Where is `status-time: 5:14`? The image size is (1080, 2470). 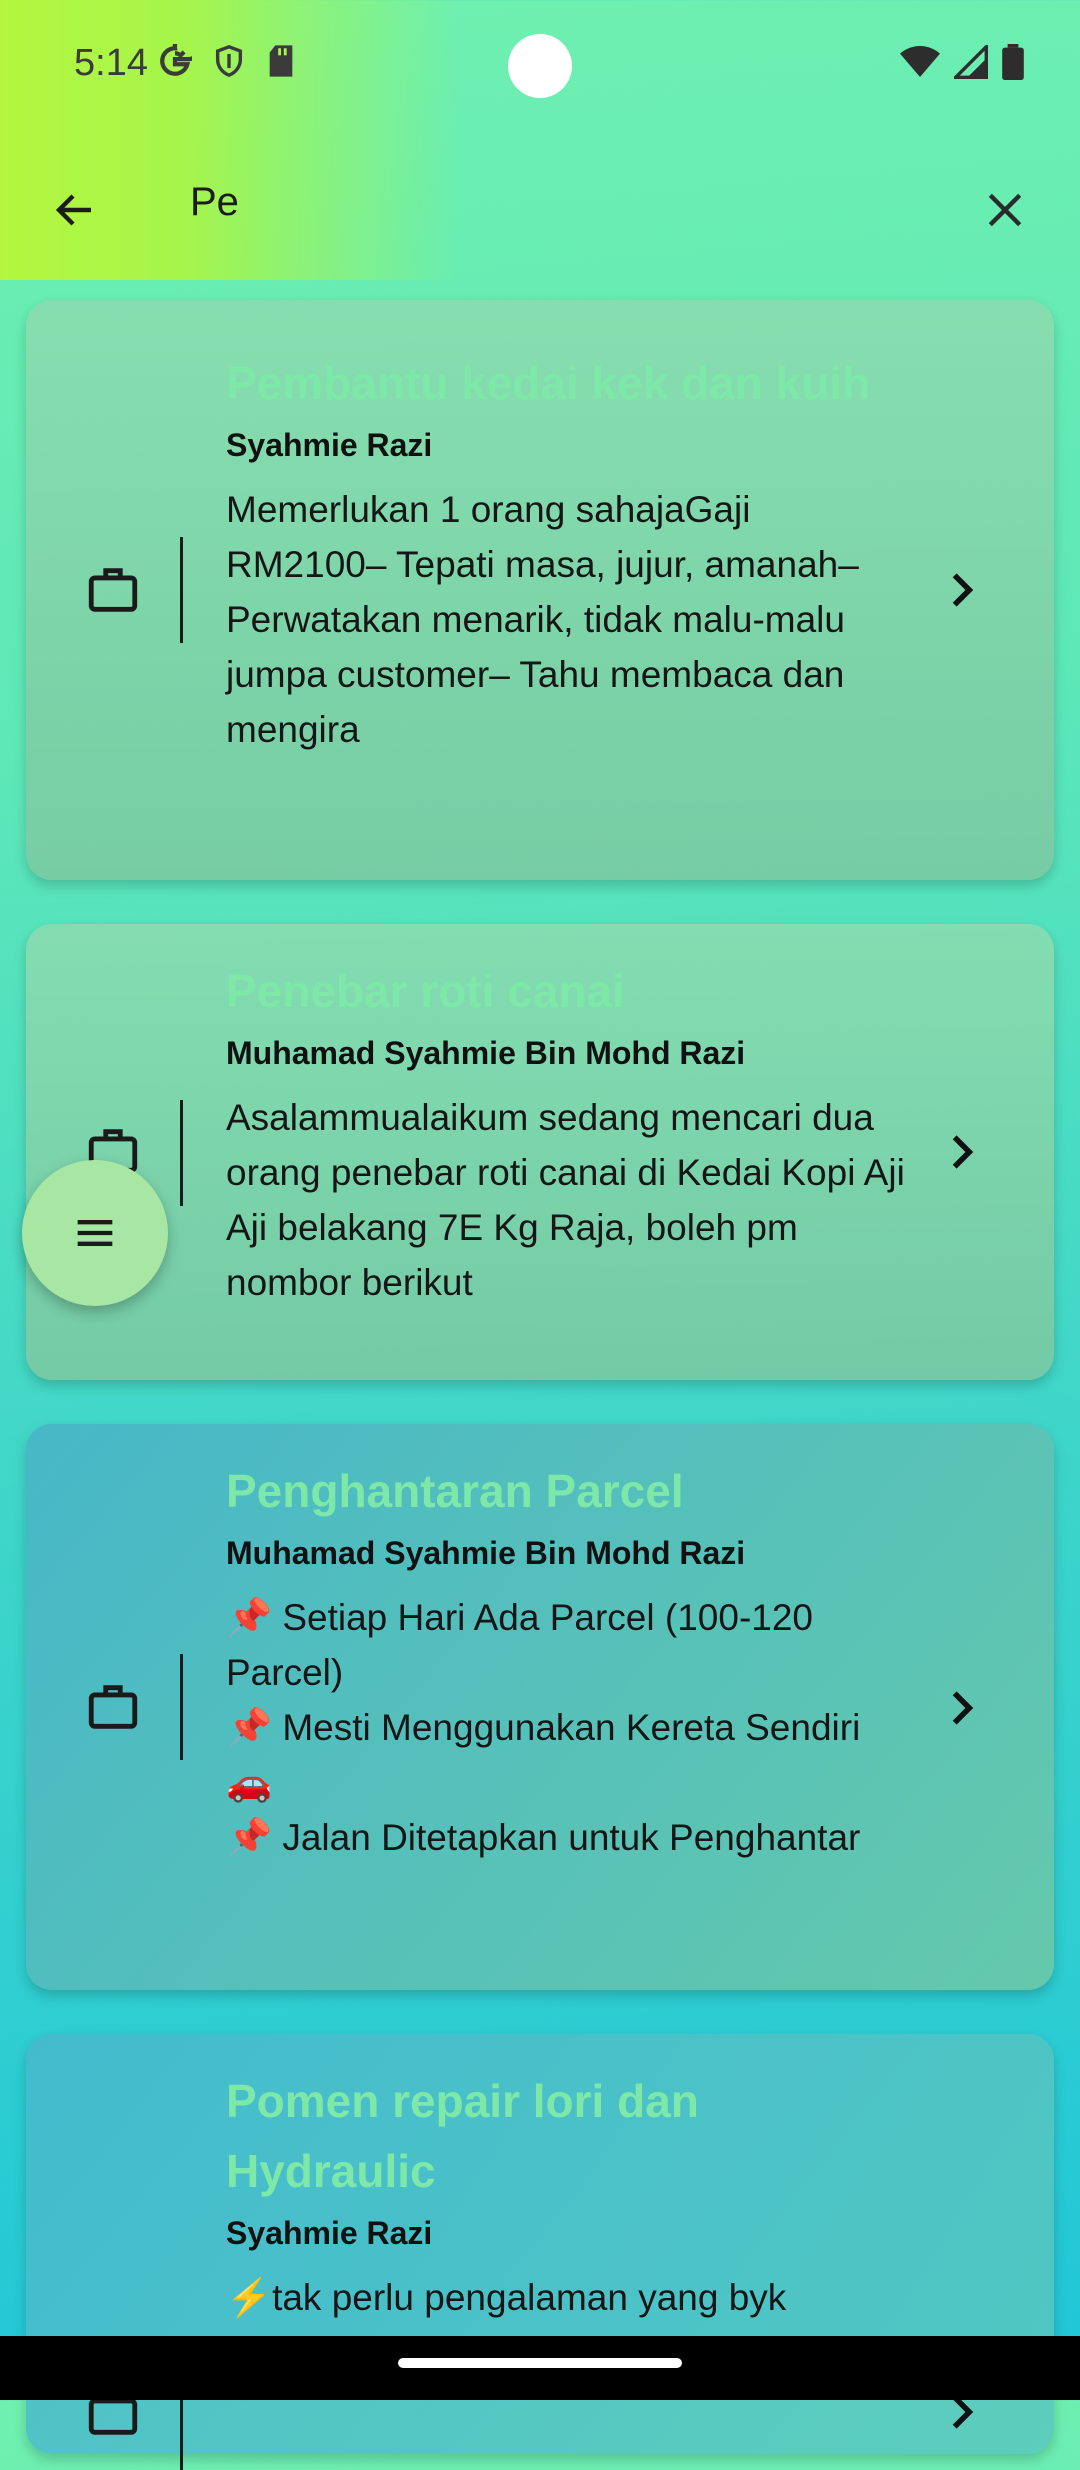
status-time: 5:14 is located at coordinates (111, 63).